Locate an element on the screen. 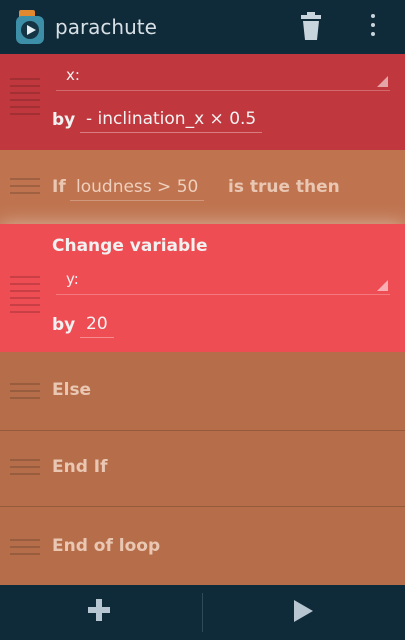  page-title: parachute is located at coordinates (106, 27).